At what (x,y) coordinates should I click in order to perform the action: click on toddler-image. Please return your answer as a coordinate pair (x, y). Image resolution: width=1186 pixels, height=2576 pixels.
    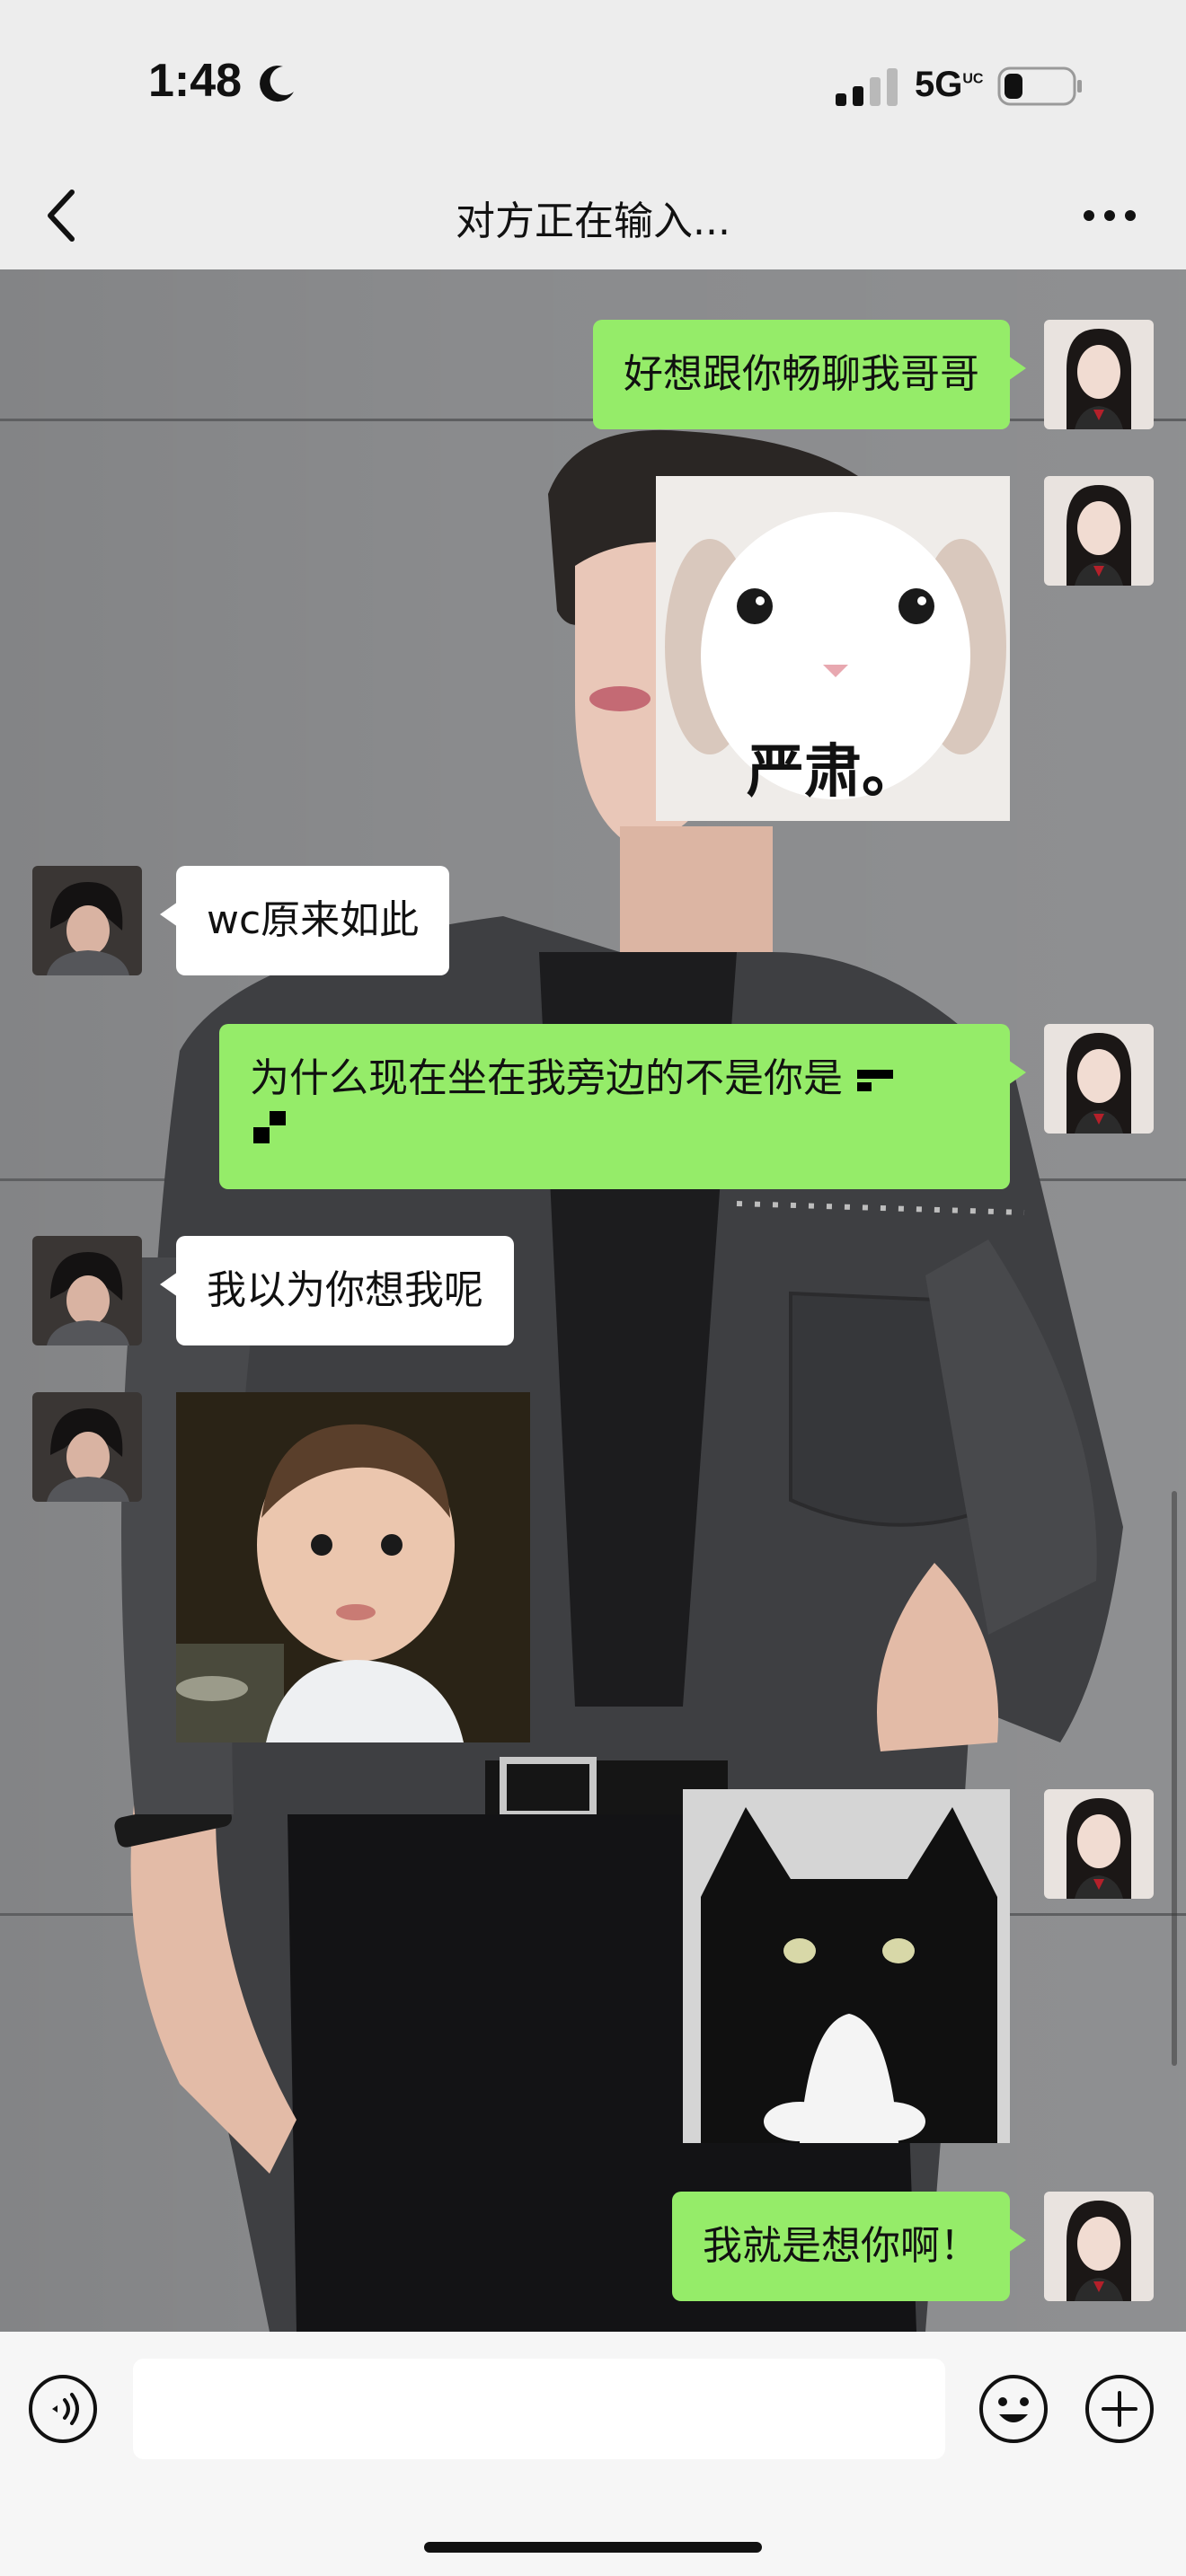
    Looking at the image, I should click on (353, 1567).